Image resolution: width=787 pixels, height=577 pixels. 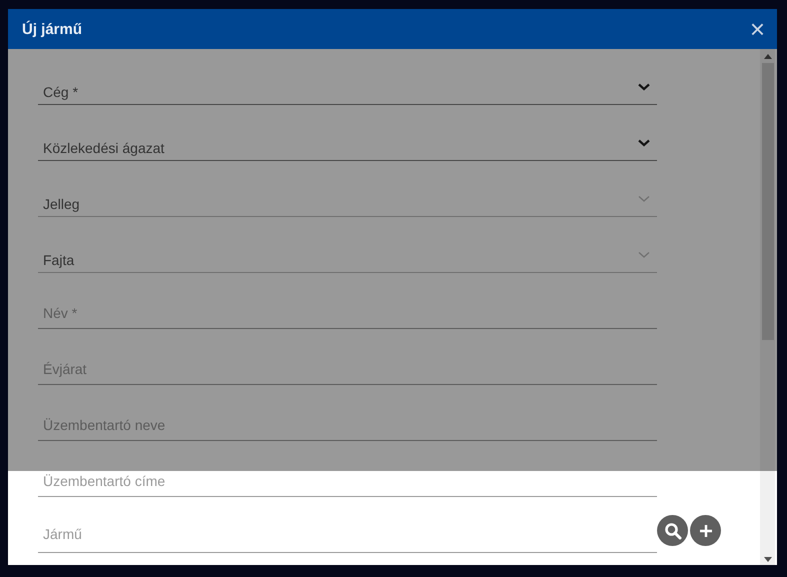 I want to click on dialog-title: Új jármű, so click(x=52, y=29).